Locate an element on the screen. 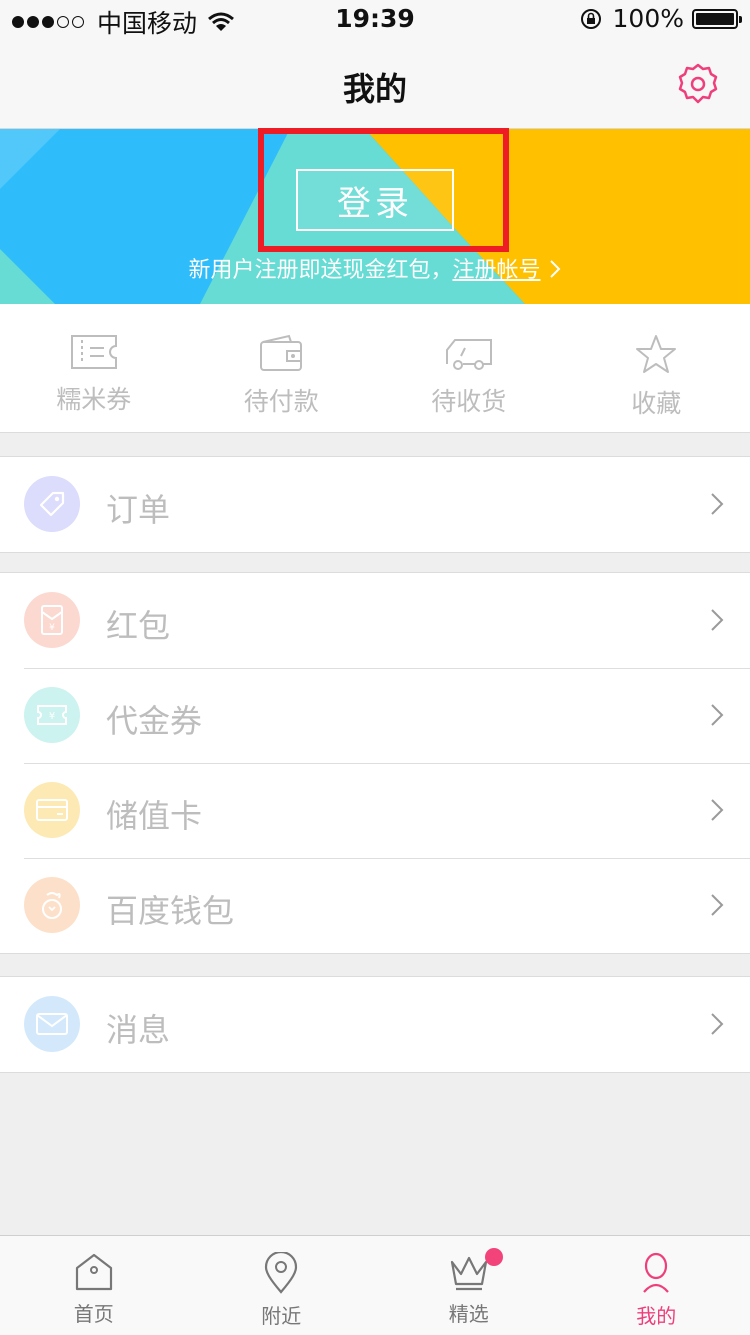 The image size is (750, 1335). messages-group: 消息 is located at coordinates (375, 1024).